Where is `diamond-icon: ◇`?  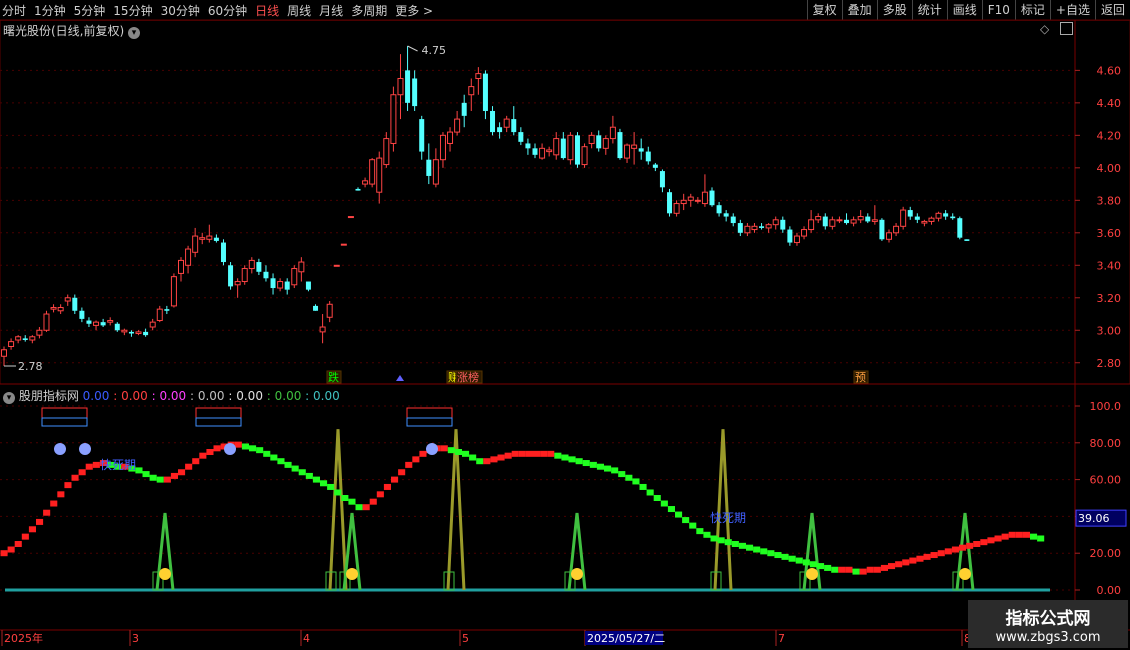 diamond-icon: ◇ is located at coordinates (1044, 29).